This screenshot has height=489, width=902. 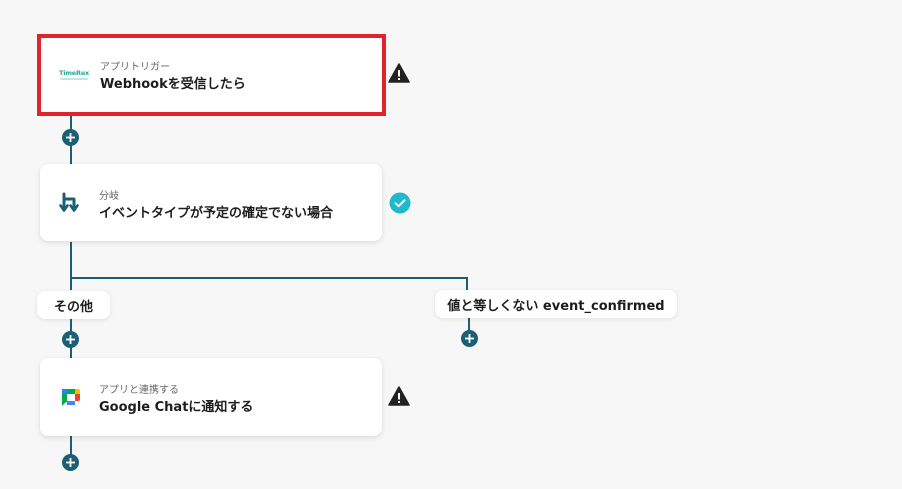 I want to click on branch-step-card: 分岐 イベントタイプが予定の確定でない場合, so click(x=211, y=202).